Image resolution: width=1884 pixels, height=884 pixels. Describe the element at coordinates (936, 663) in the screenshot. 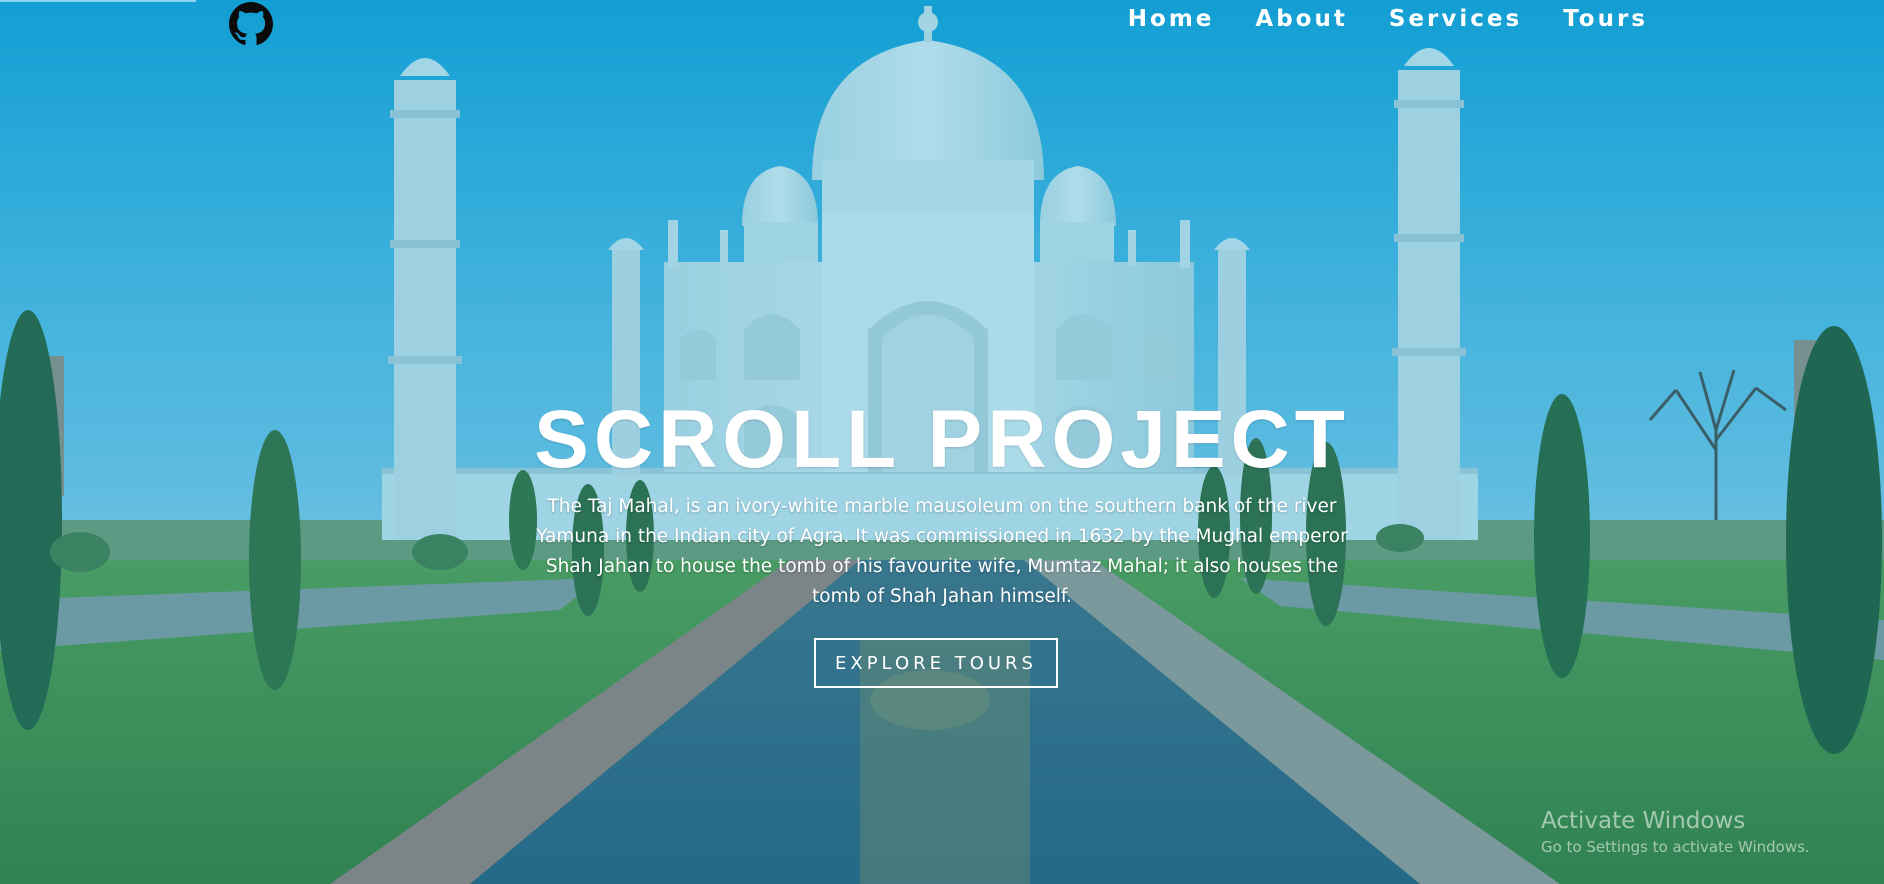

I see `explore-tours-button: EXPLORE TOURS` at that location.